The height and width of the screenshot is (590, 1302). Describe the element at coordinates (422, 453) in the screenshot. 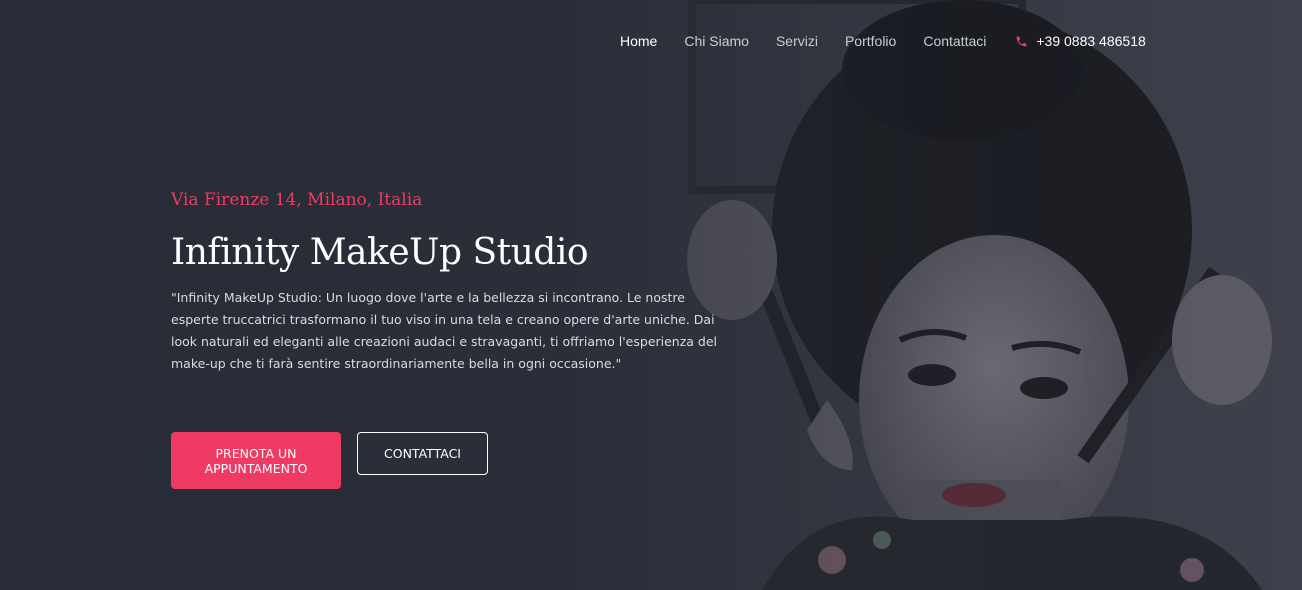

I see `contact-button: CONTATTACI` at that location.